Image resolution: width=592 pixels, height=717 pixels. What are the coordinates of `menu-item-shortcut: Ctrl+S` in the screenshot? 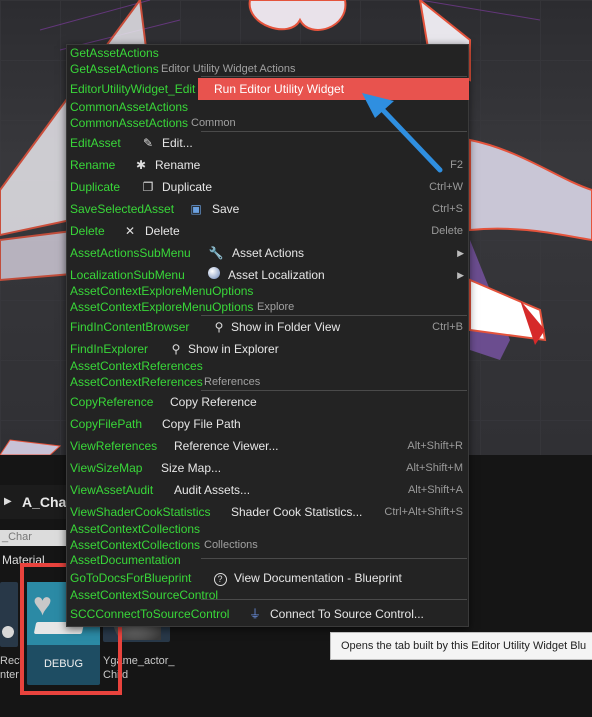 It's located at (447, 209).